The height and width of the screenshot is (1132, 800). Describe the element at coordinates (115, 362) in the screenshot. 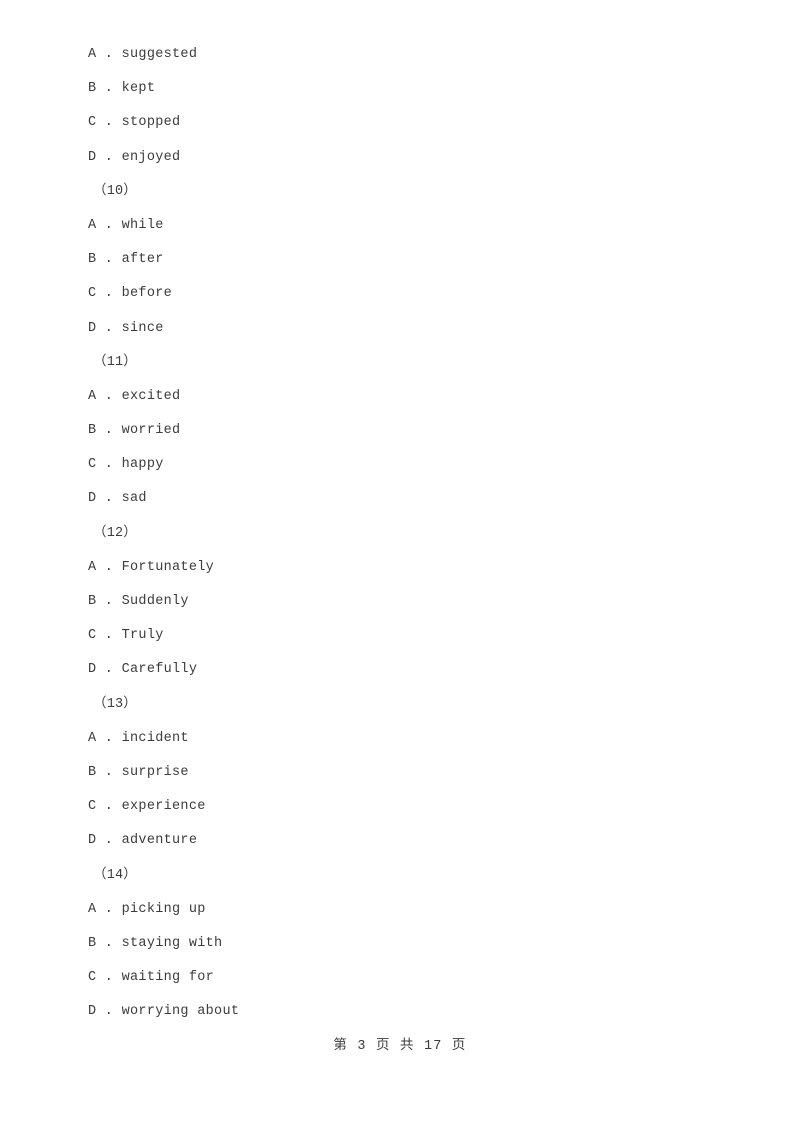

I see `question-number: （11）` at that location.